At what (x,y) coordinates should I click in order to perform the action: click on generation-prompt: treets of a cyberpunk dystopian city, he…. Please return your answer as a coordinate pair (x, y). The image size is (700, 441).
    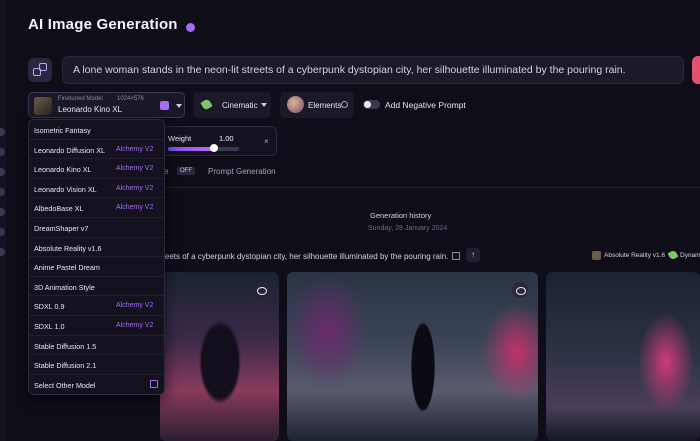
    Looking at the image, I should click on (304, 256).